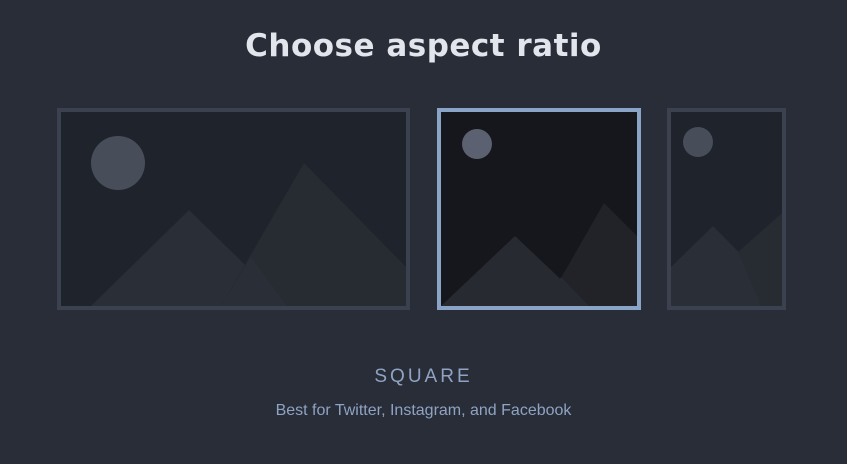  I want to click on aspect-option-square, so click(539, 209).